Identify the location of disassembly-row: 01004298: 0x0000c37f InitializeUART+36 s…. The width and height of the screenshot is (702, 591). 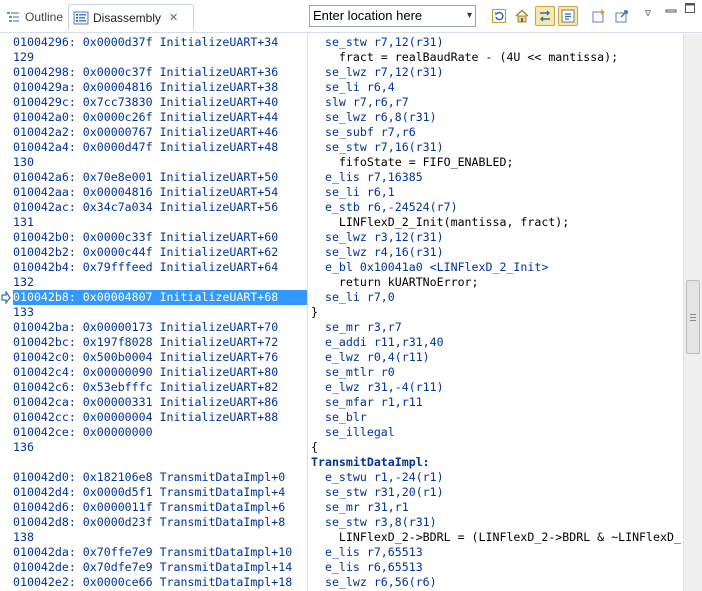
(341, 72).